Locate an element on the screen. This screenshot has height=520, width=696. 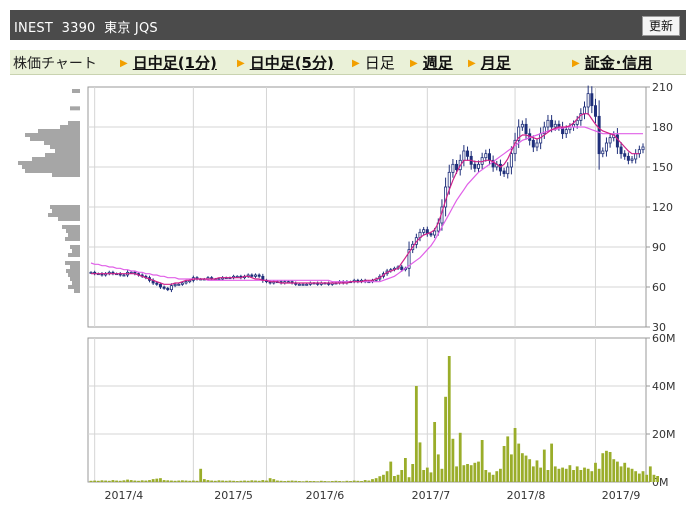
volume-tick-label: 20M is located at coordinates (664, 434).